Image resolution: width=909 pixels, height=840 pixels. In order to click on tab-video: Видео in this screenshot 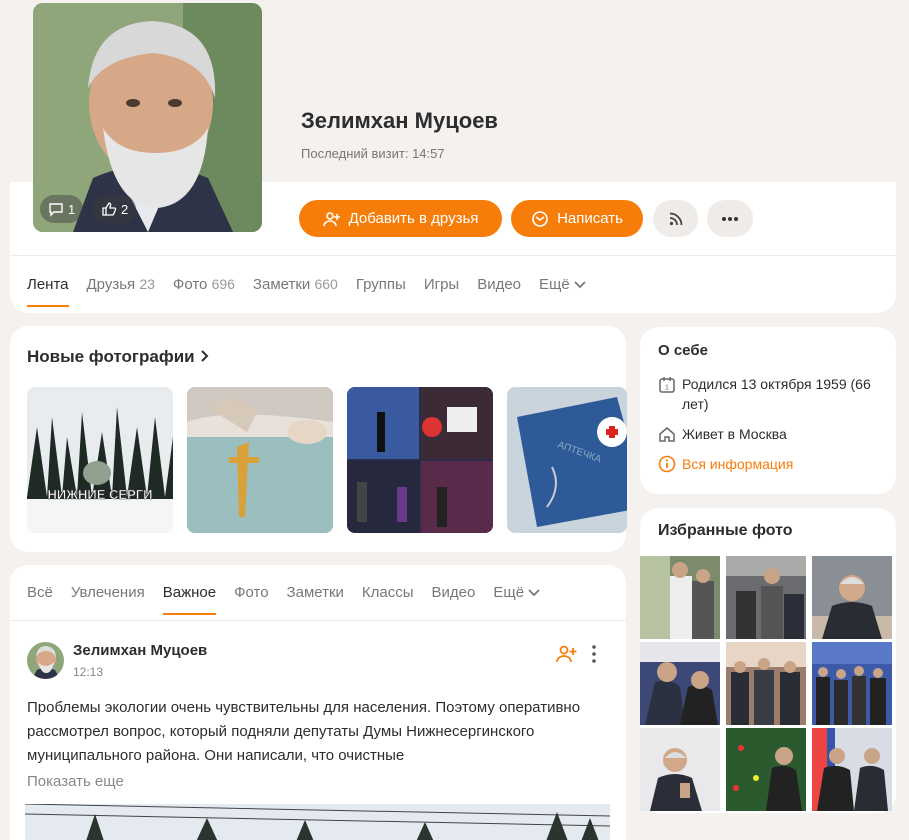, I will do `click(499, 284)`.